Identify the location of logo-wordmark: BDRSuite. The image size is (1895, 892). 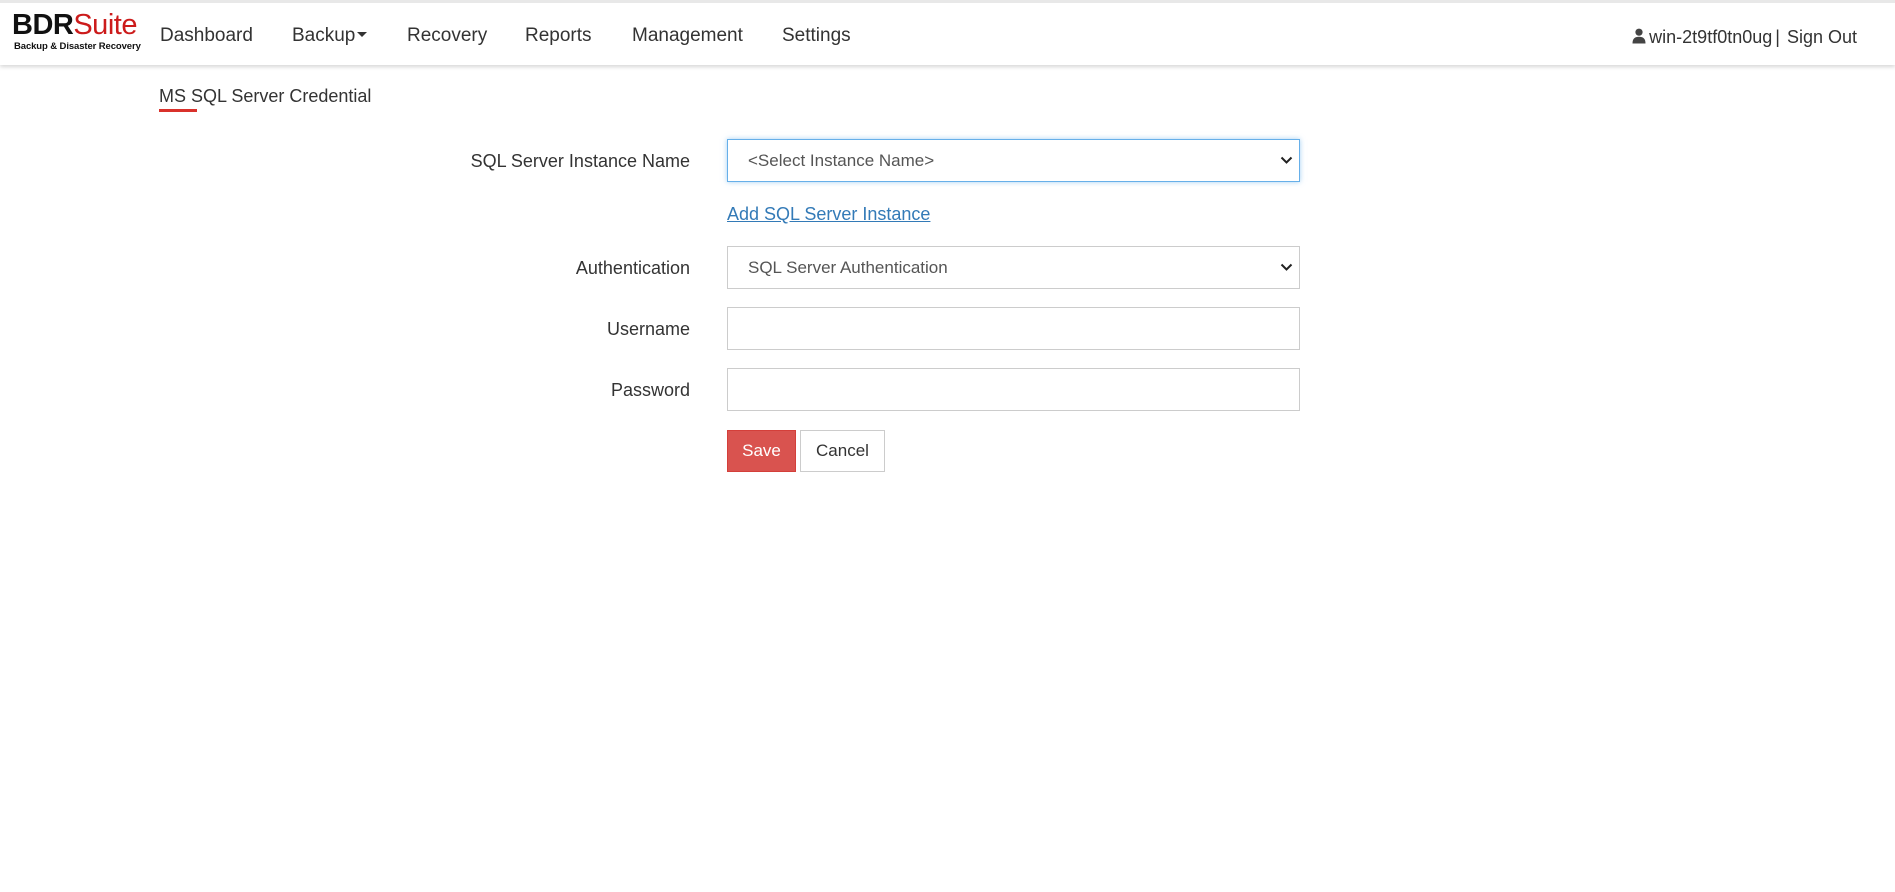
(74, 25).